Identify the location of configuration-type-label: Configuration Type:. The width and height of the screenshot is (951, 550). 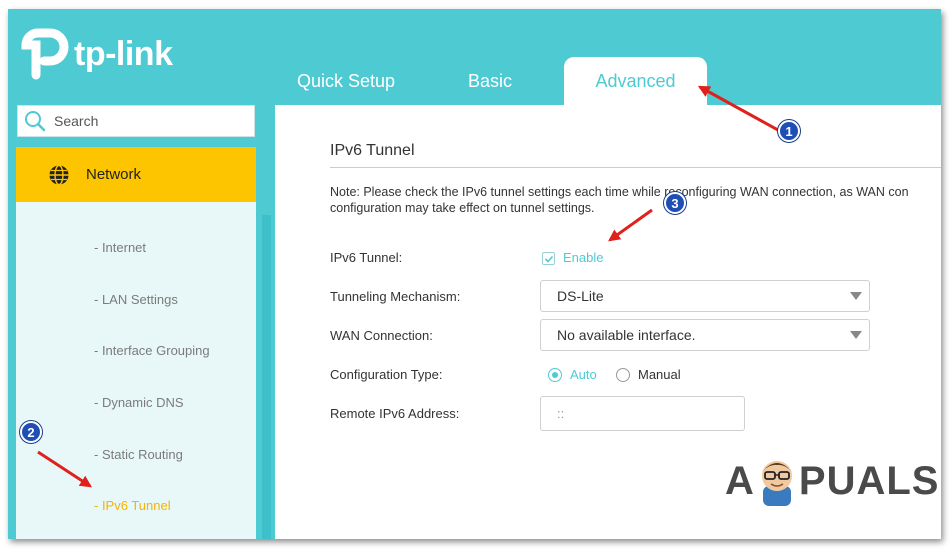
(386, 374).